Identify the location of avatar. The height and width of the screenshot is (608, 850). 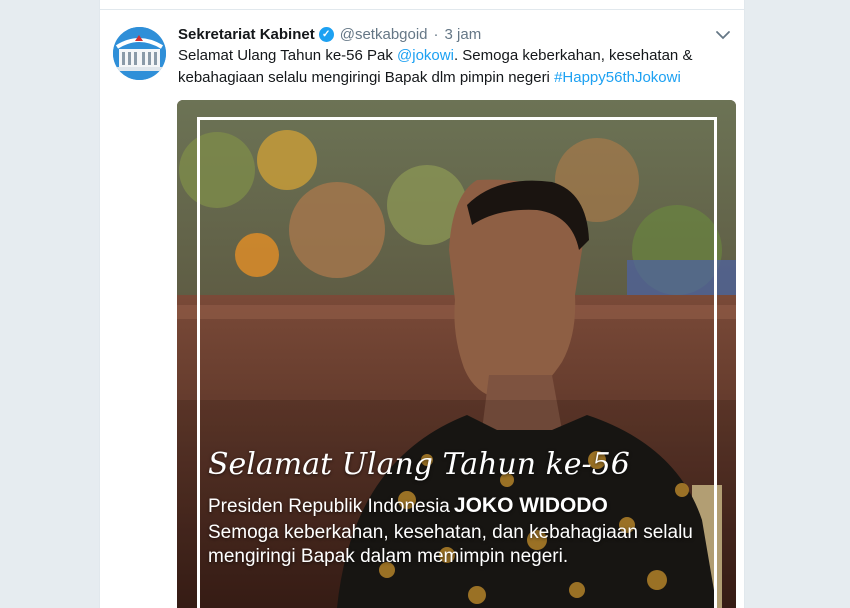
(139, 53).